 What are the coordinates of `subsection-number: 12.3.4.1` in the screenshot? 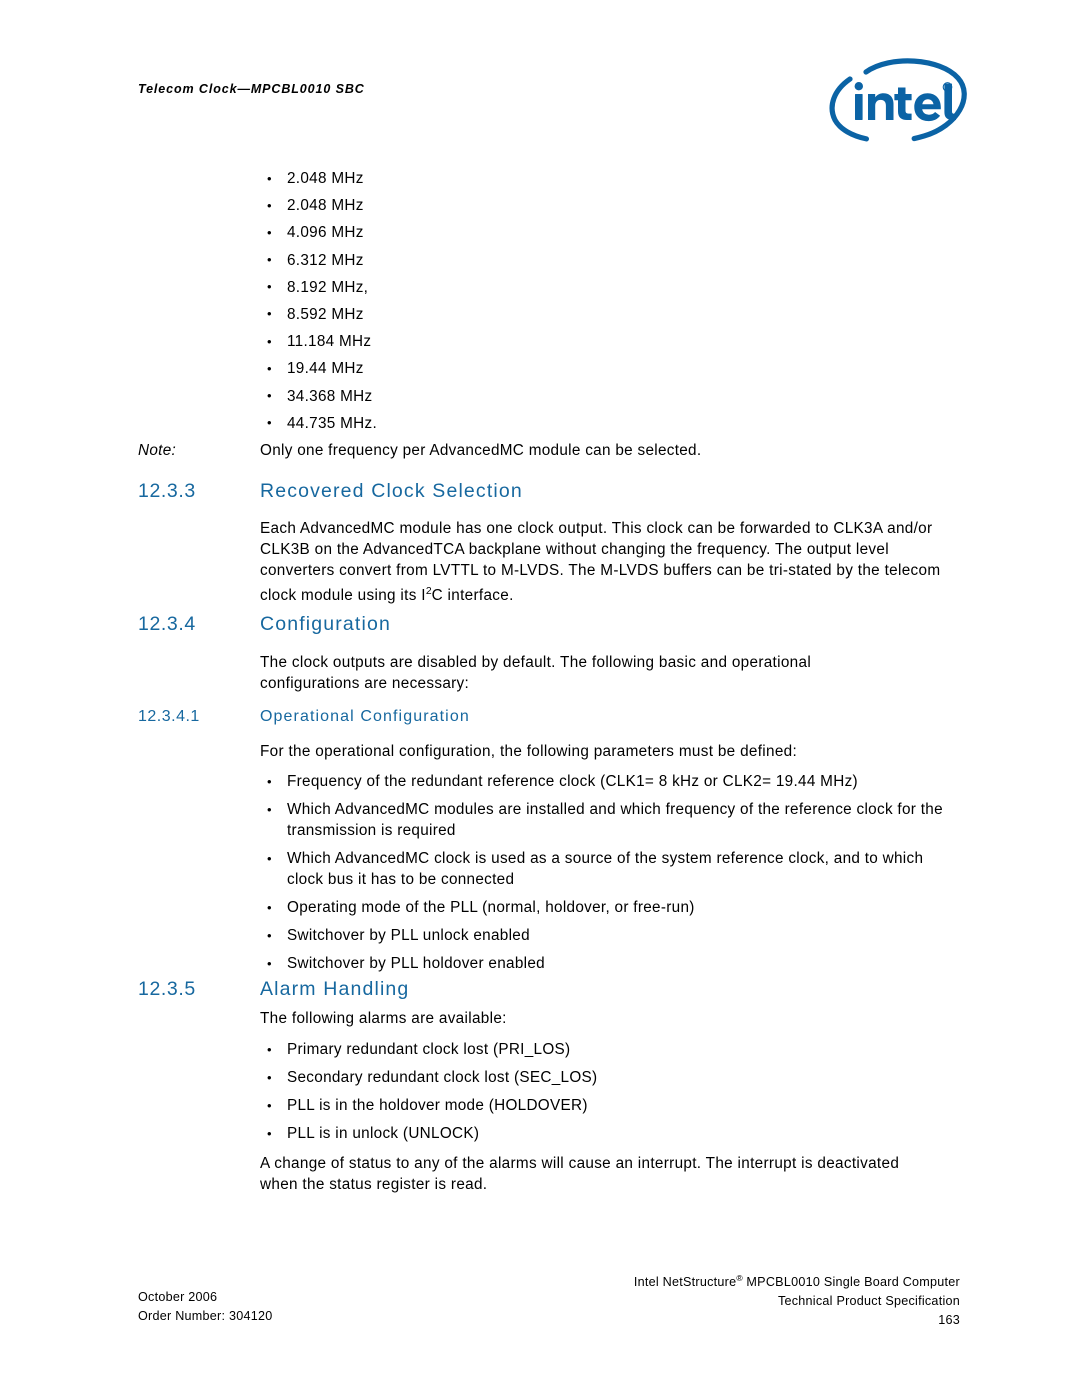 It's located at (169, 716).